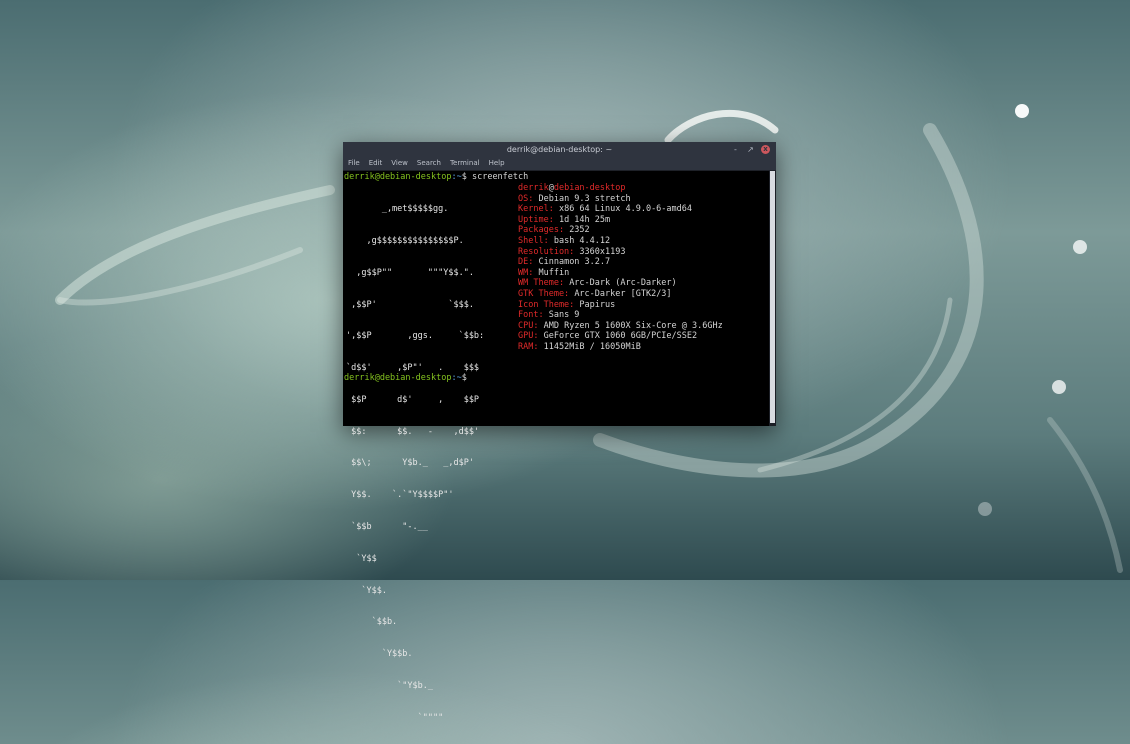  What do you see at coordinates (465, 163) in the screenshot?
I see `menu-terminal: Terminal` at bounding box center [465, 163].